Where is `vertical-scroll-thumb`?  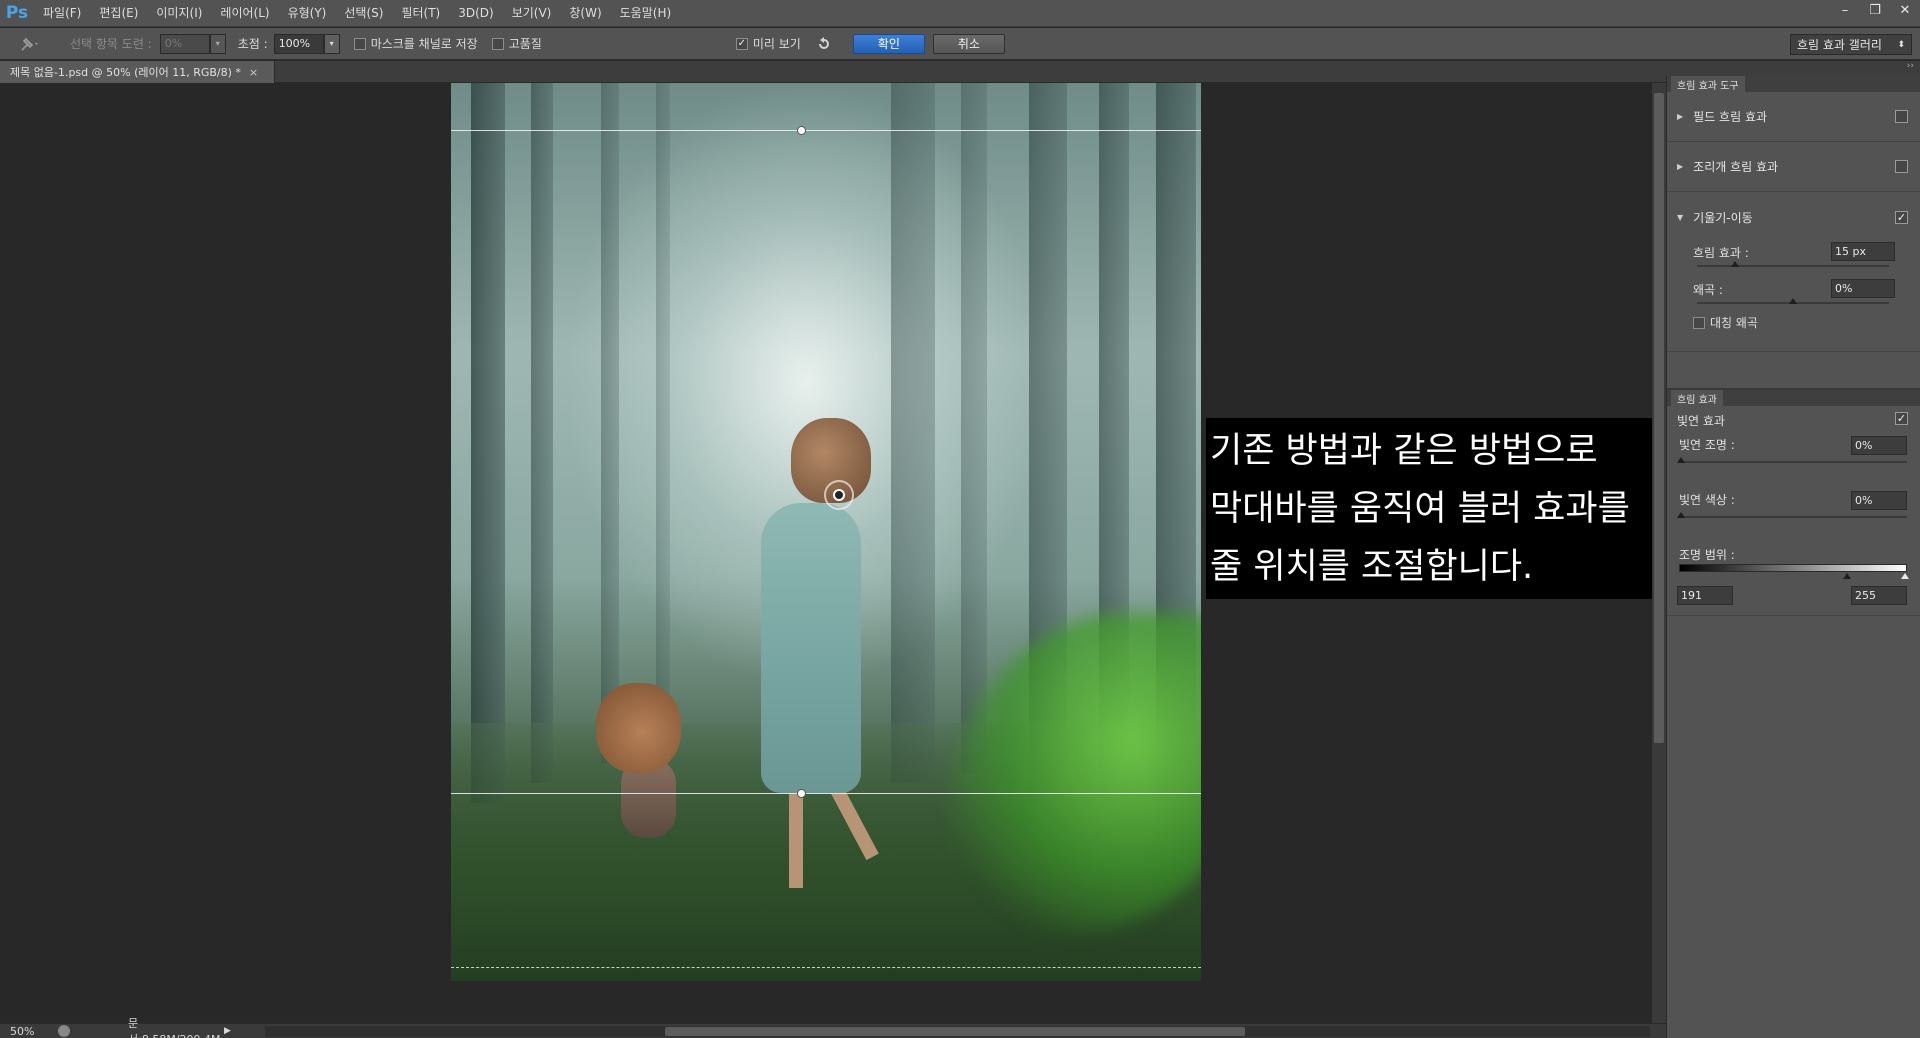
vertical-scroll-thumb is located at coordinates (1659, 418).